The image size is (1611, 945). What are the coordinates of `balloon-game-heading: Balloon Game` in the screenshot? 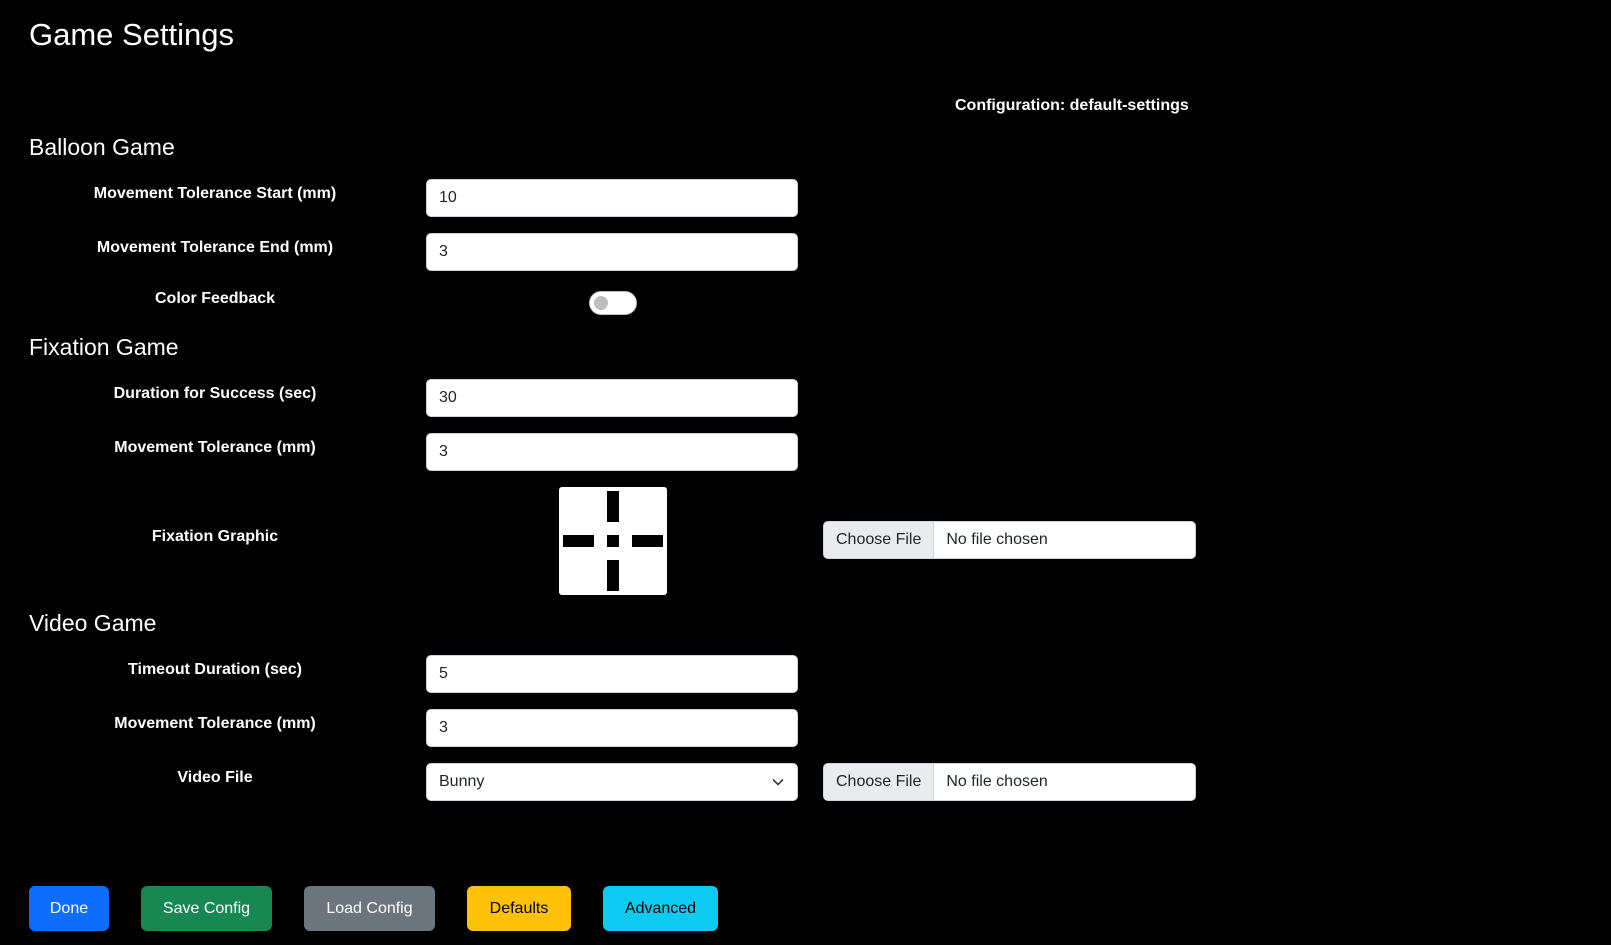 It's located at (102, 147).